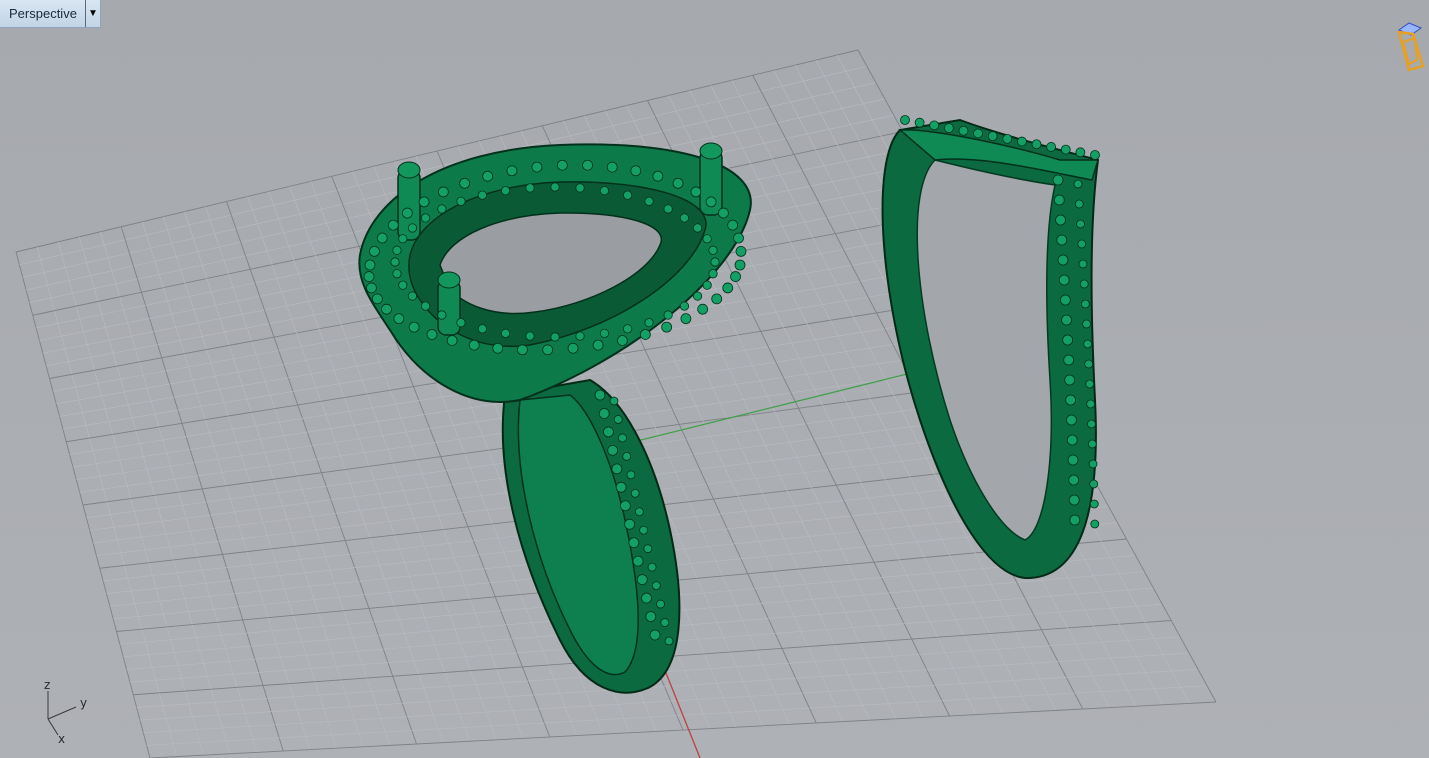 Image resolution: width=1429 pixels, height=758 pixels. What do you see at coordinates (1410, 48) in the screenshot?
I see `view-cube-icon` at bounding box center [1410, 48].